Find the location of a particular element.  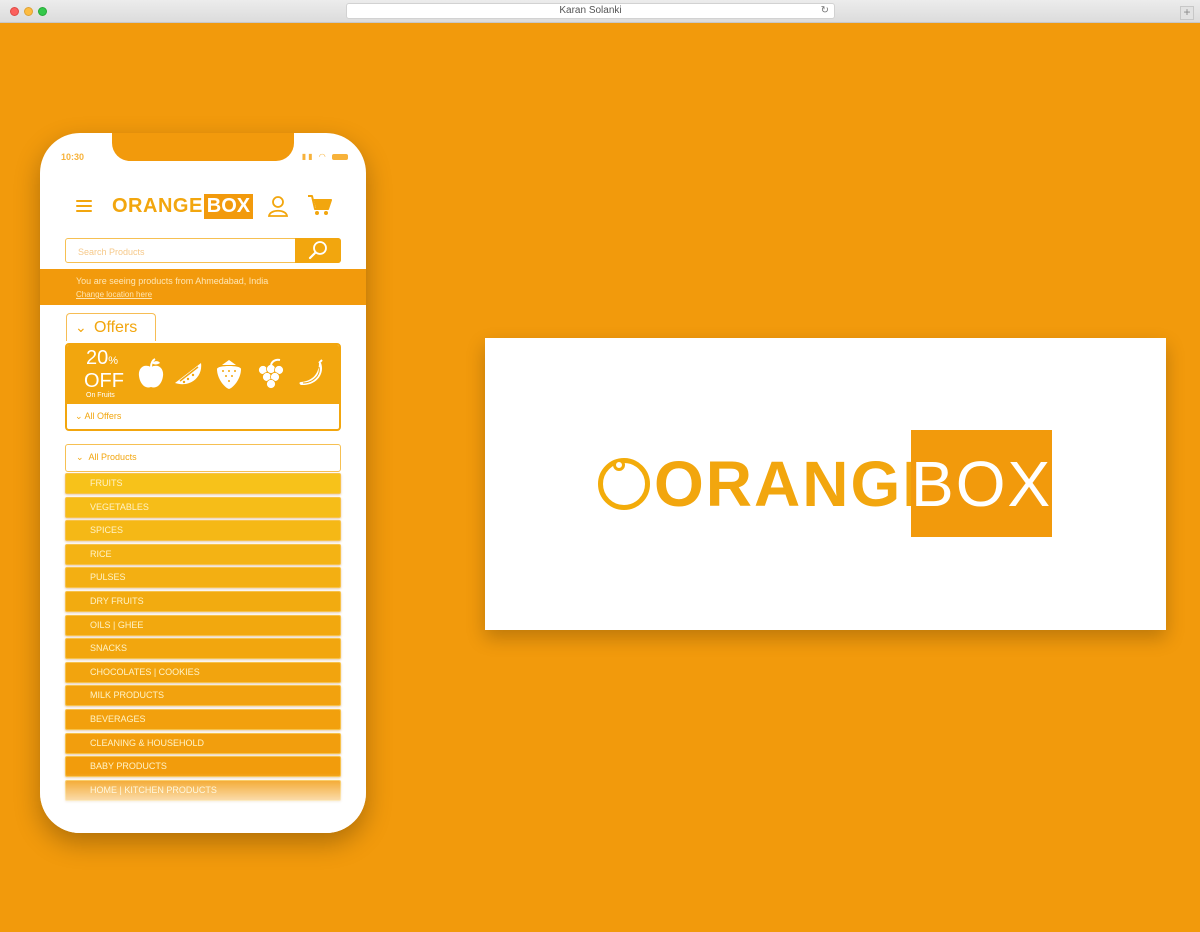

offer-banner: 20% OFF On Fruits is located at coordinates (203, 374).